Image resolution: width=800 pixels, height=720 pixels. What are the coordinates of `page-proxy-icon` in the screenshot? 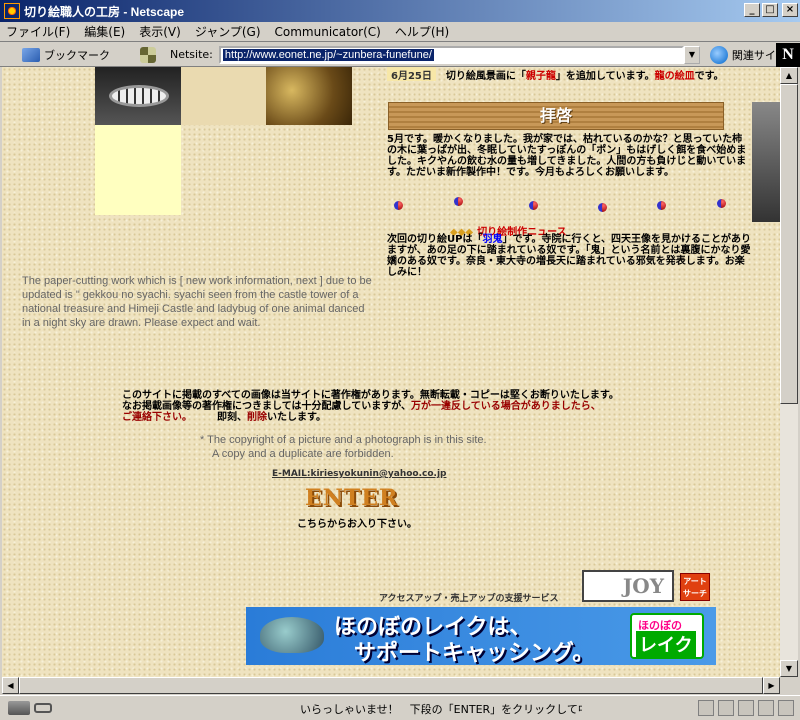 It's located at (148, 54).